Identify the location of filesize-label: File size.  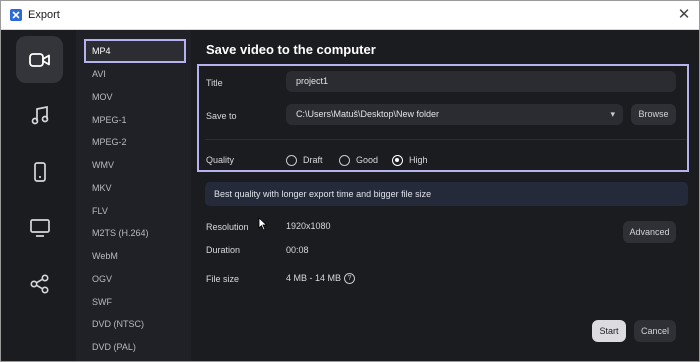
(223, 279).